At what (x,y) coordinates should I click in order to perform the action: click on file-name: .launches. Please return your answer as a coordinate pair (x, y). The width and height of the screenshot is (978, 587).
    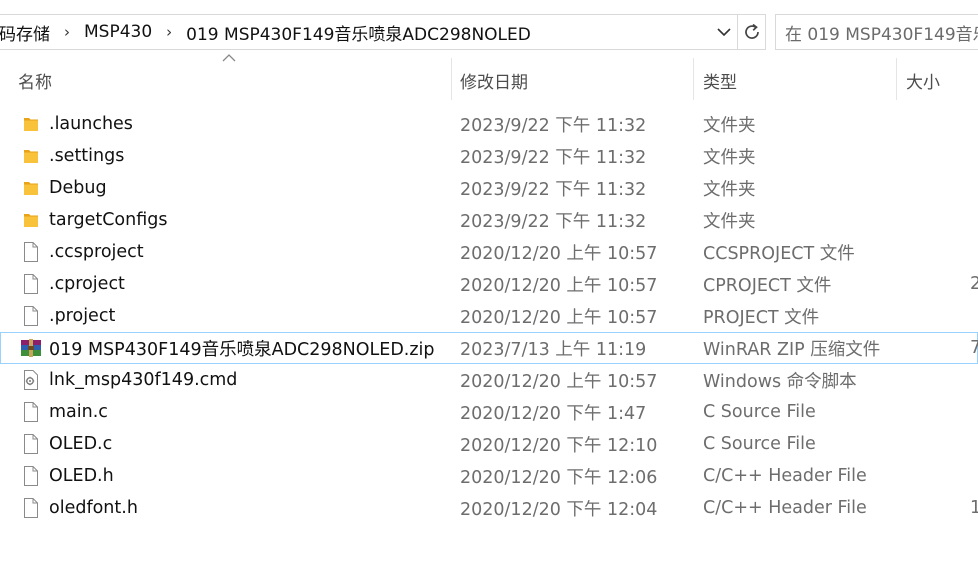
    Looking at the image, I should click on (91, 124).